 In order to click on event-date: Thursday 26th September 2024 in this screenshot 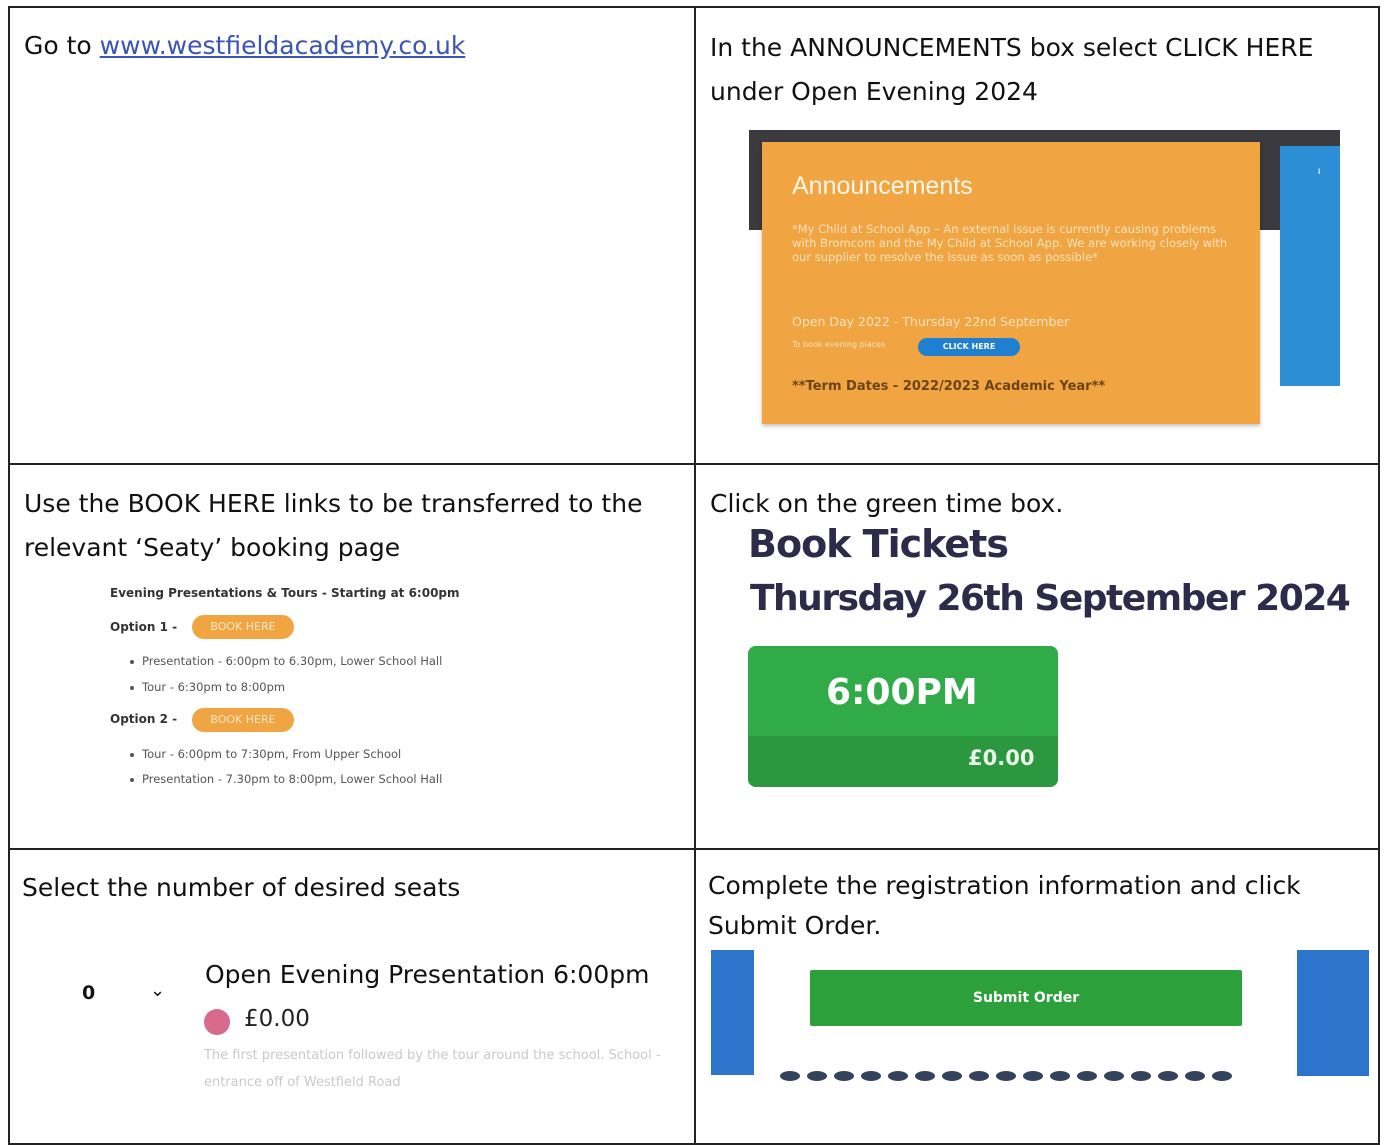, I will do `click(1050, 598)`.